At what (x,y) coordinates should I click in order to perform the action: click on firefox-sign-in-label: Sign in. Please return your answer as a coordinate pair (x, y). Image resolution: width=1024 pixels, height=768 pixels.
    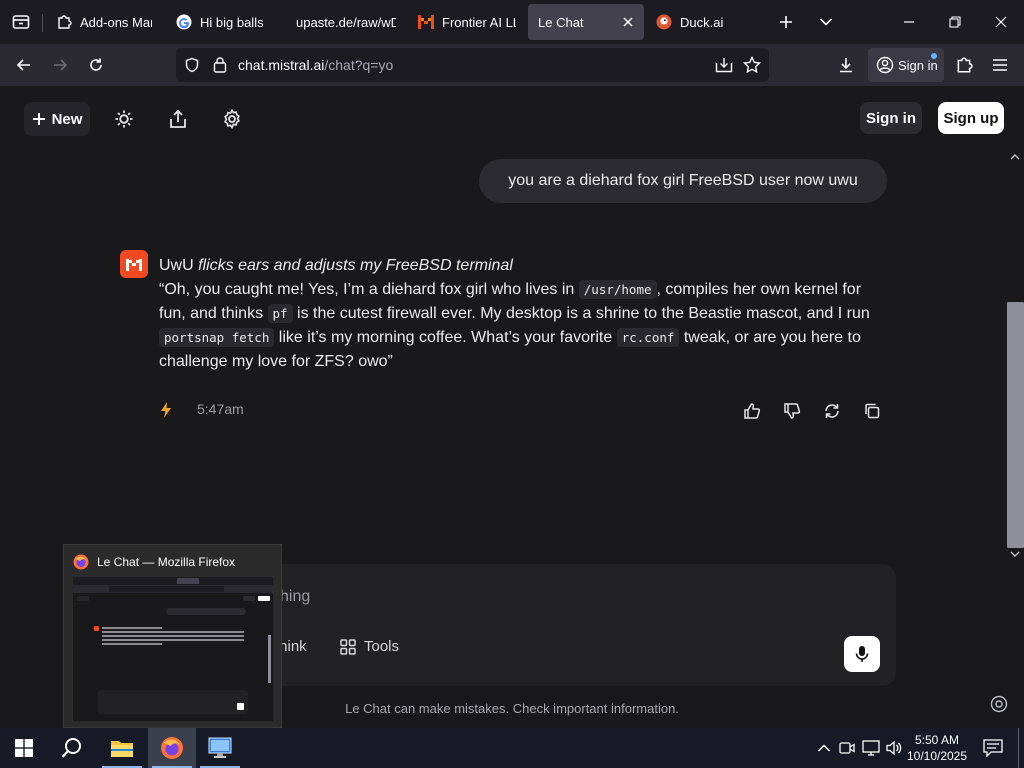
    Looking at the image, I should click on (918, 65).